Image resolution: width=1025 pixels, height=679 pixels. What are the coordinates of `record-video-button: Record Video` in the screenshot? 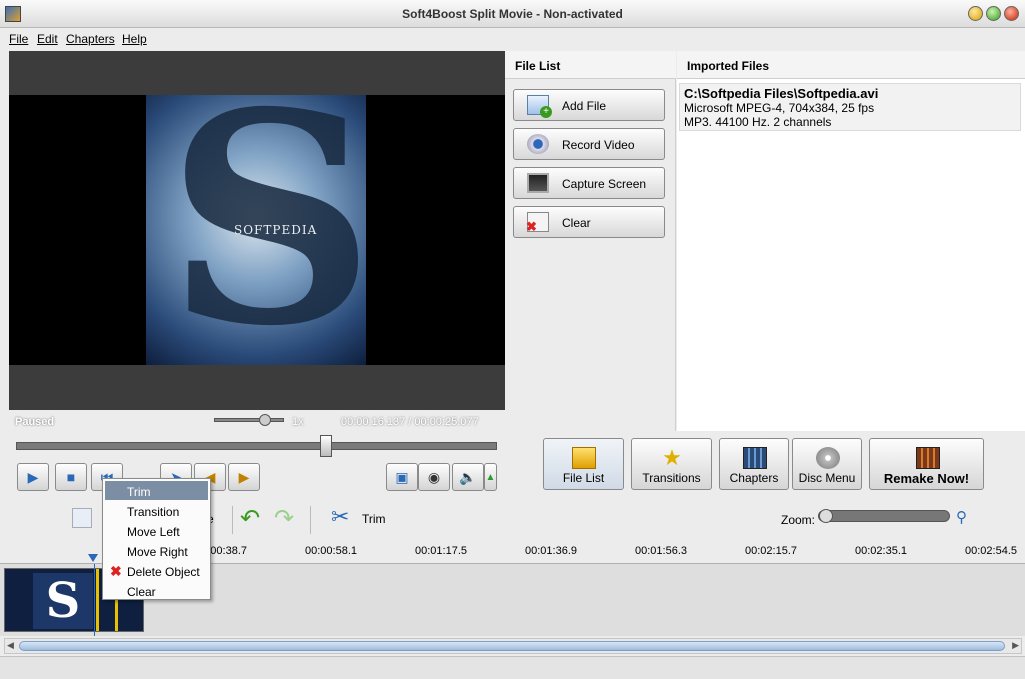 It's located at (589, 144).